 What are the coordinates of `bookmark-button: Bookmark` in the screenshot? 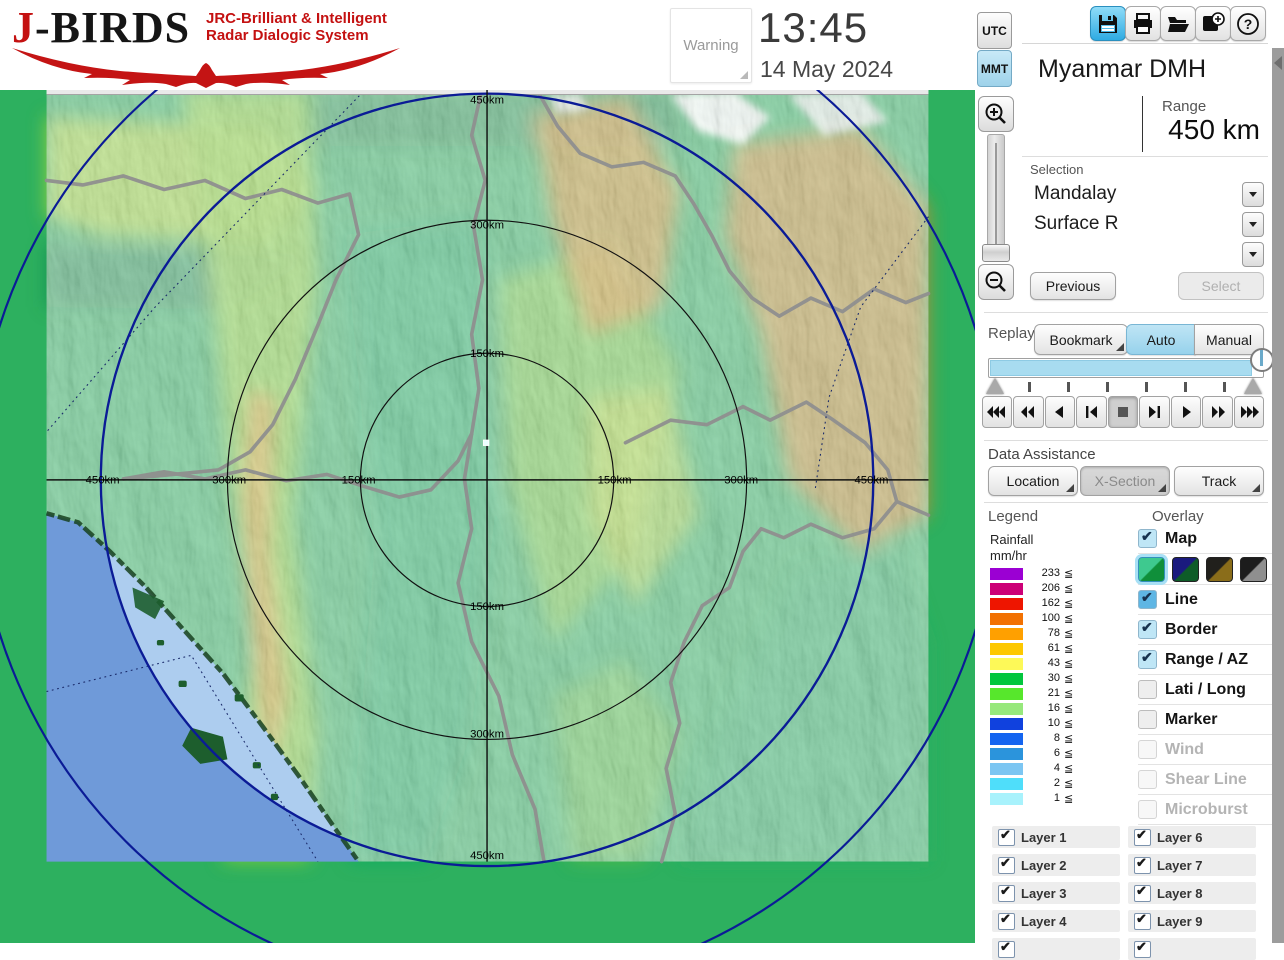 It's located at (1081, 339).